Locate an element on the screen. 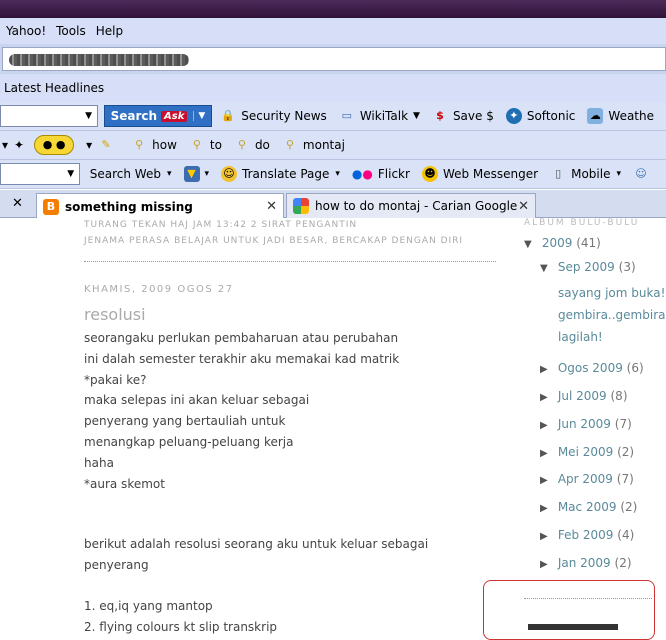 This screenshot has width=666, height=640. menu-yahoo: Yahoo! is located at coordinates (26, 31).